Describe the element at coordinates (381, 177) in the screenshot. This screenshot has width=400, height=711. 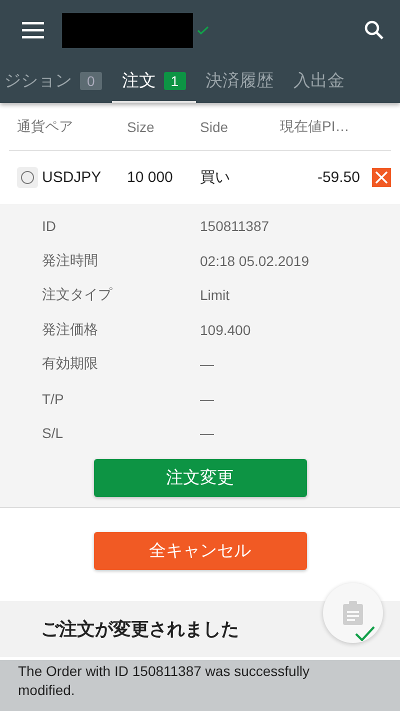
I see `close-button` at that location.